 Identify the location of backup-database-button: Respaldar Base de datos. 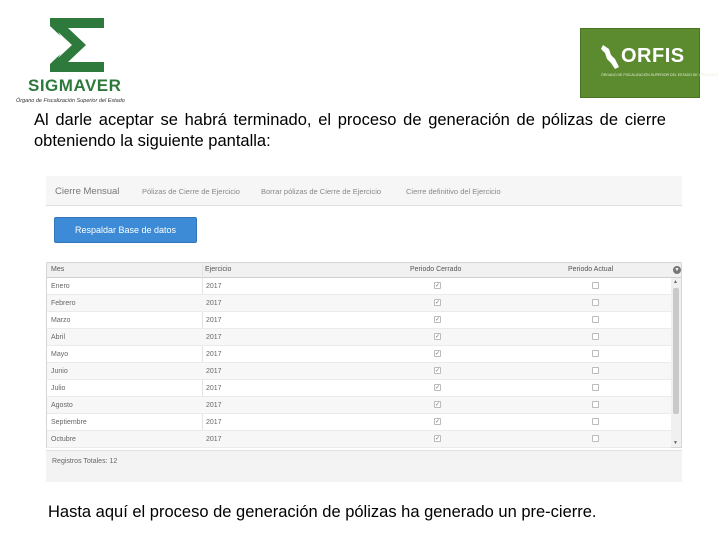
(125, 230).